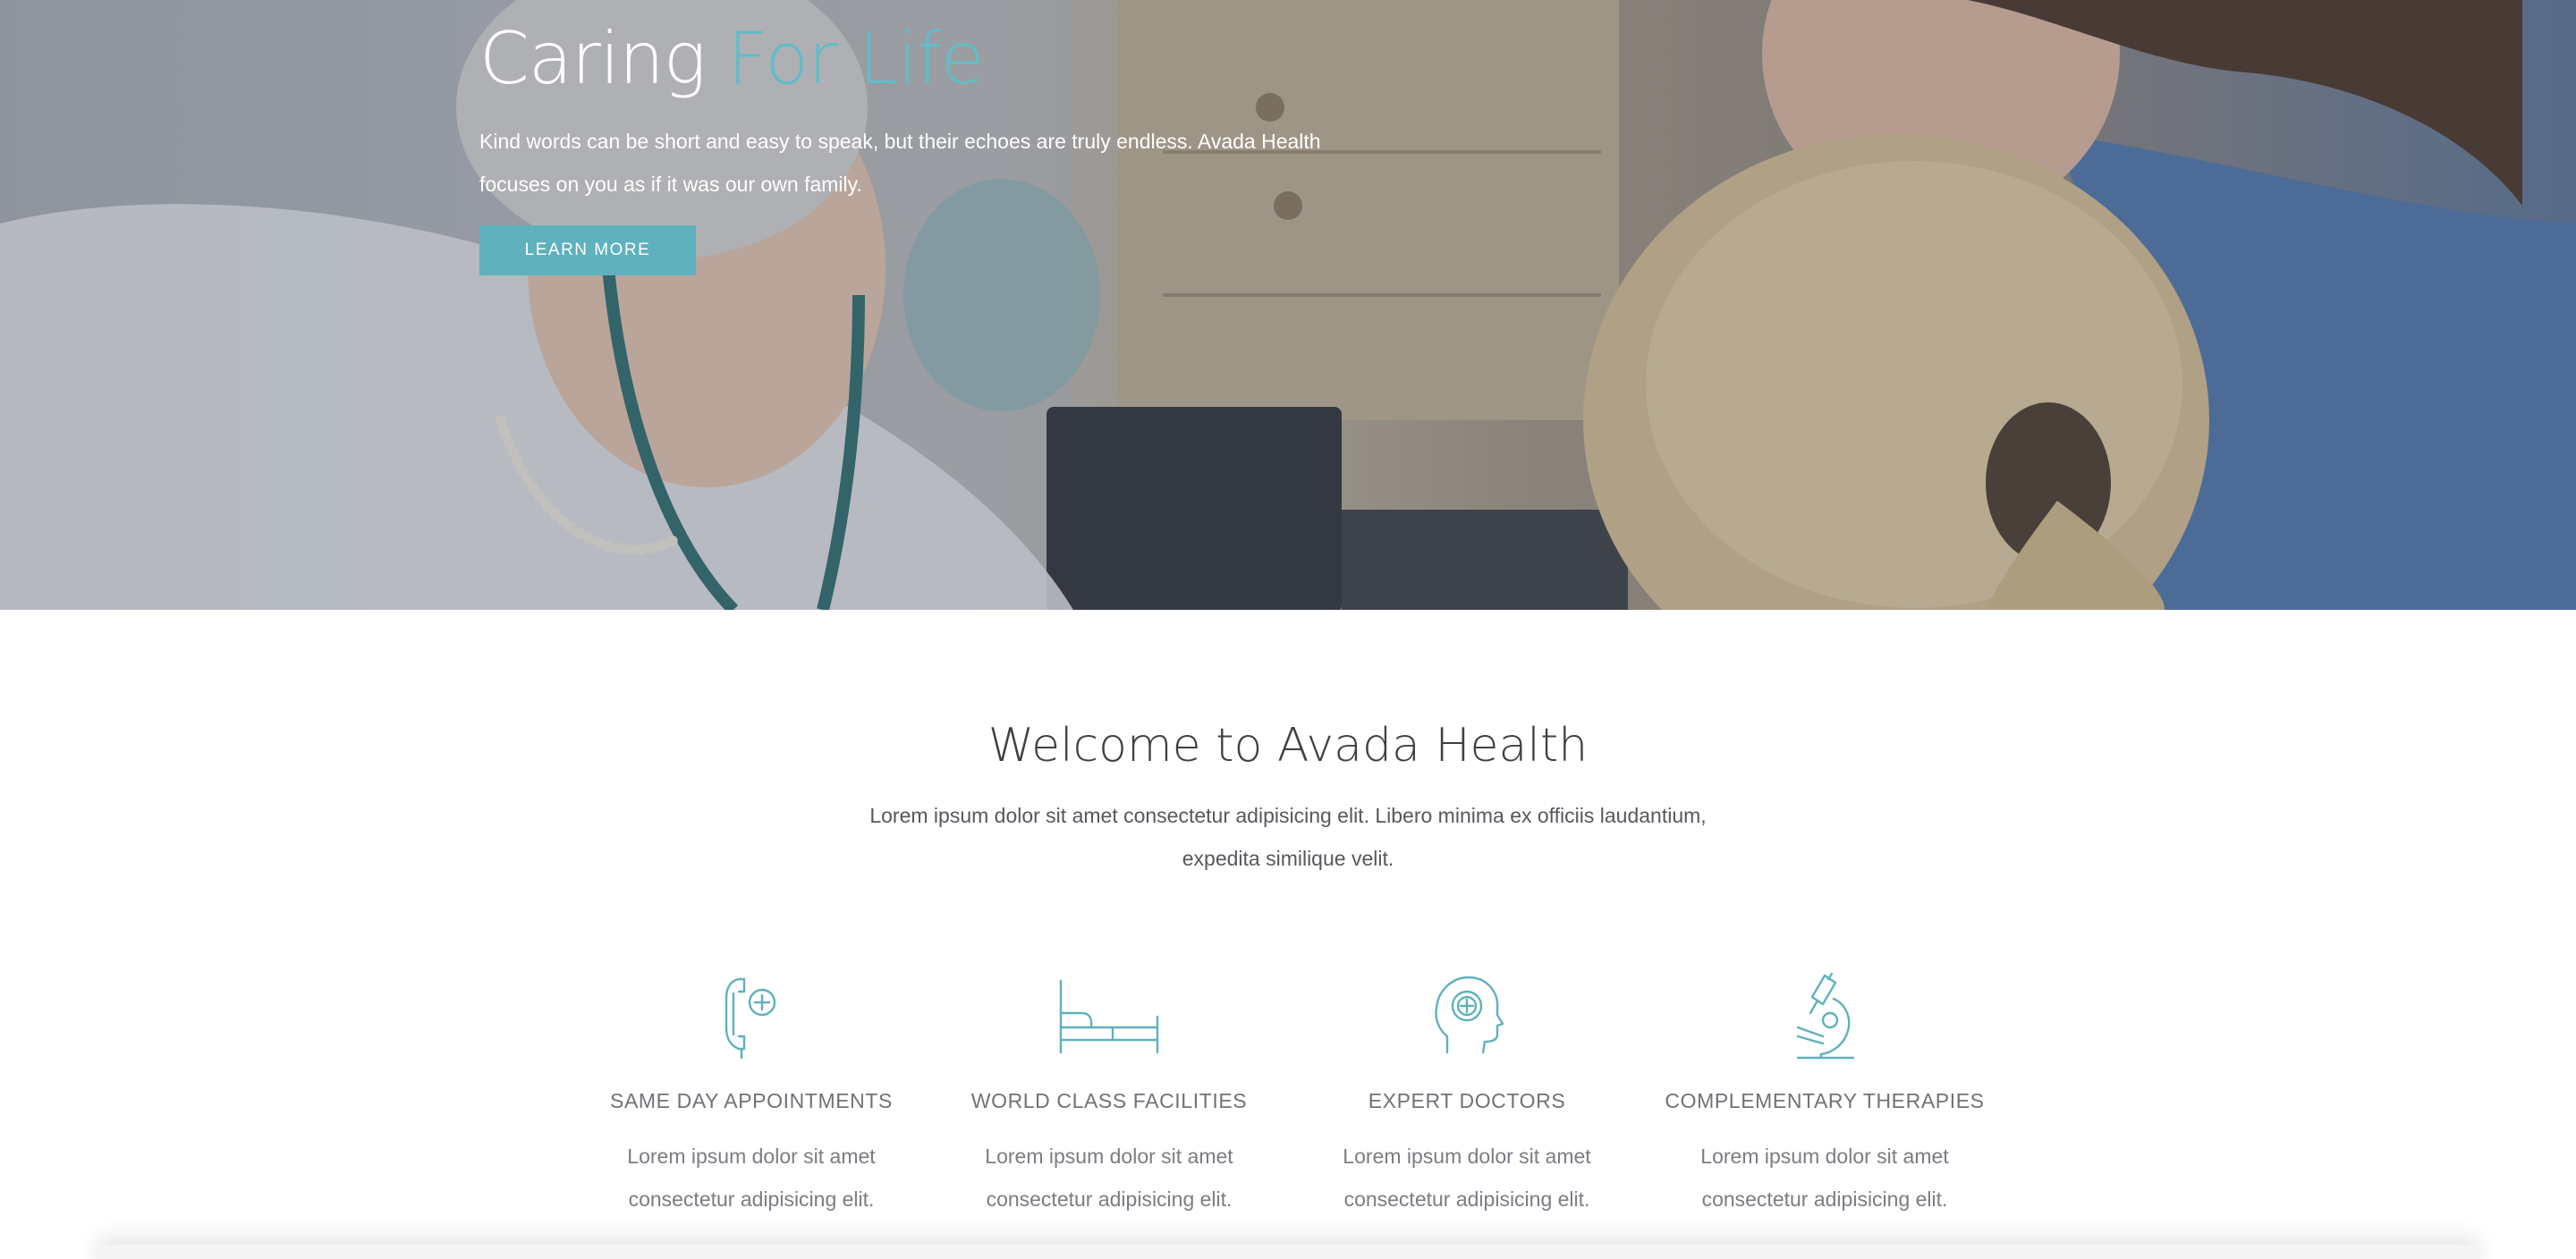  What do you see at coordinates (1109, 1017) in the screenshot?
I see `bed-icon` at bounding box center [1109, 1017].